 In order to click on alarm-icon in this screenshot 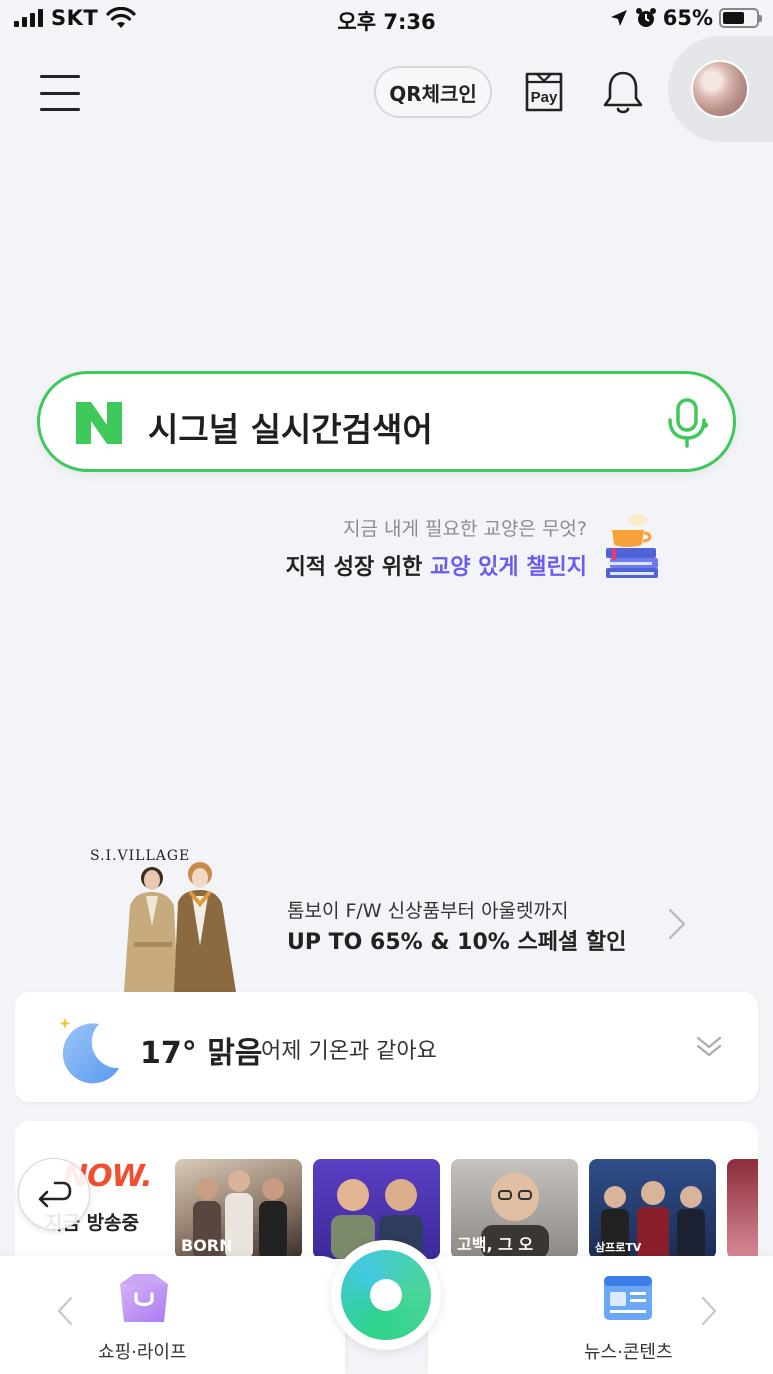, I will do `click(645, 17)`.